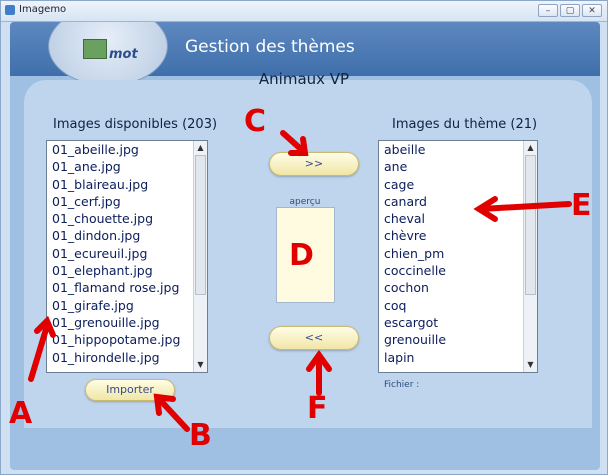  I want to click on header-bar: mot Gestion des thèmes, so click(305, 54).